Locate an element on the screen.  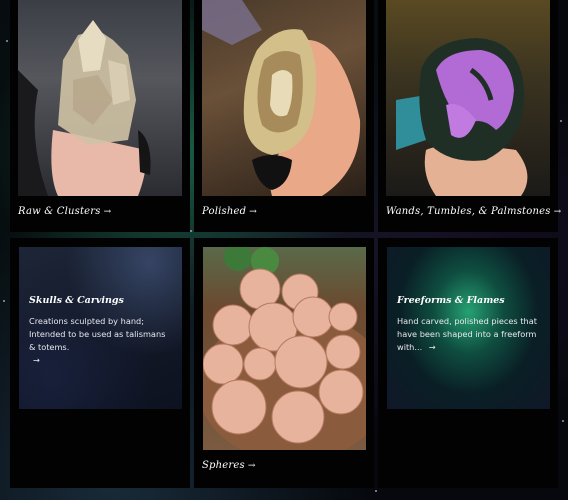
spheres-illustration is located at coordinates (284, 348).